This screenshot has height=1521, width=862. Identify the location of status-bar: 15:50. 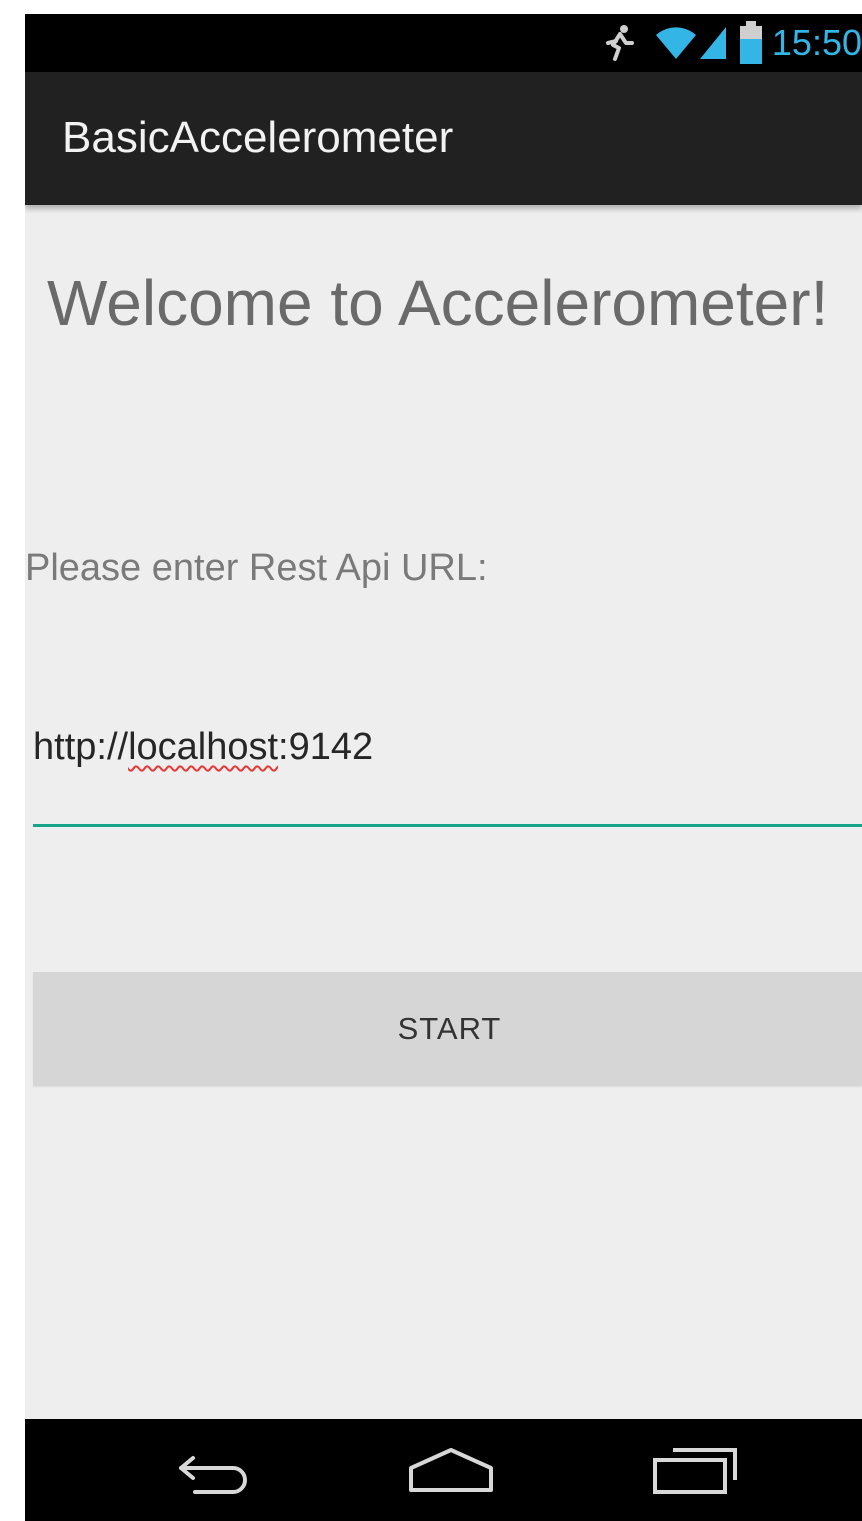
(443, 43).